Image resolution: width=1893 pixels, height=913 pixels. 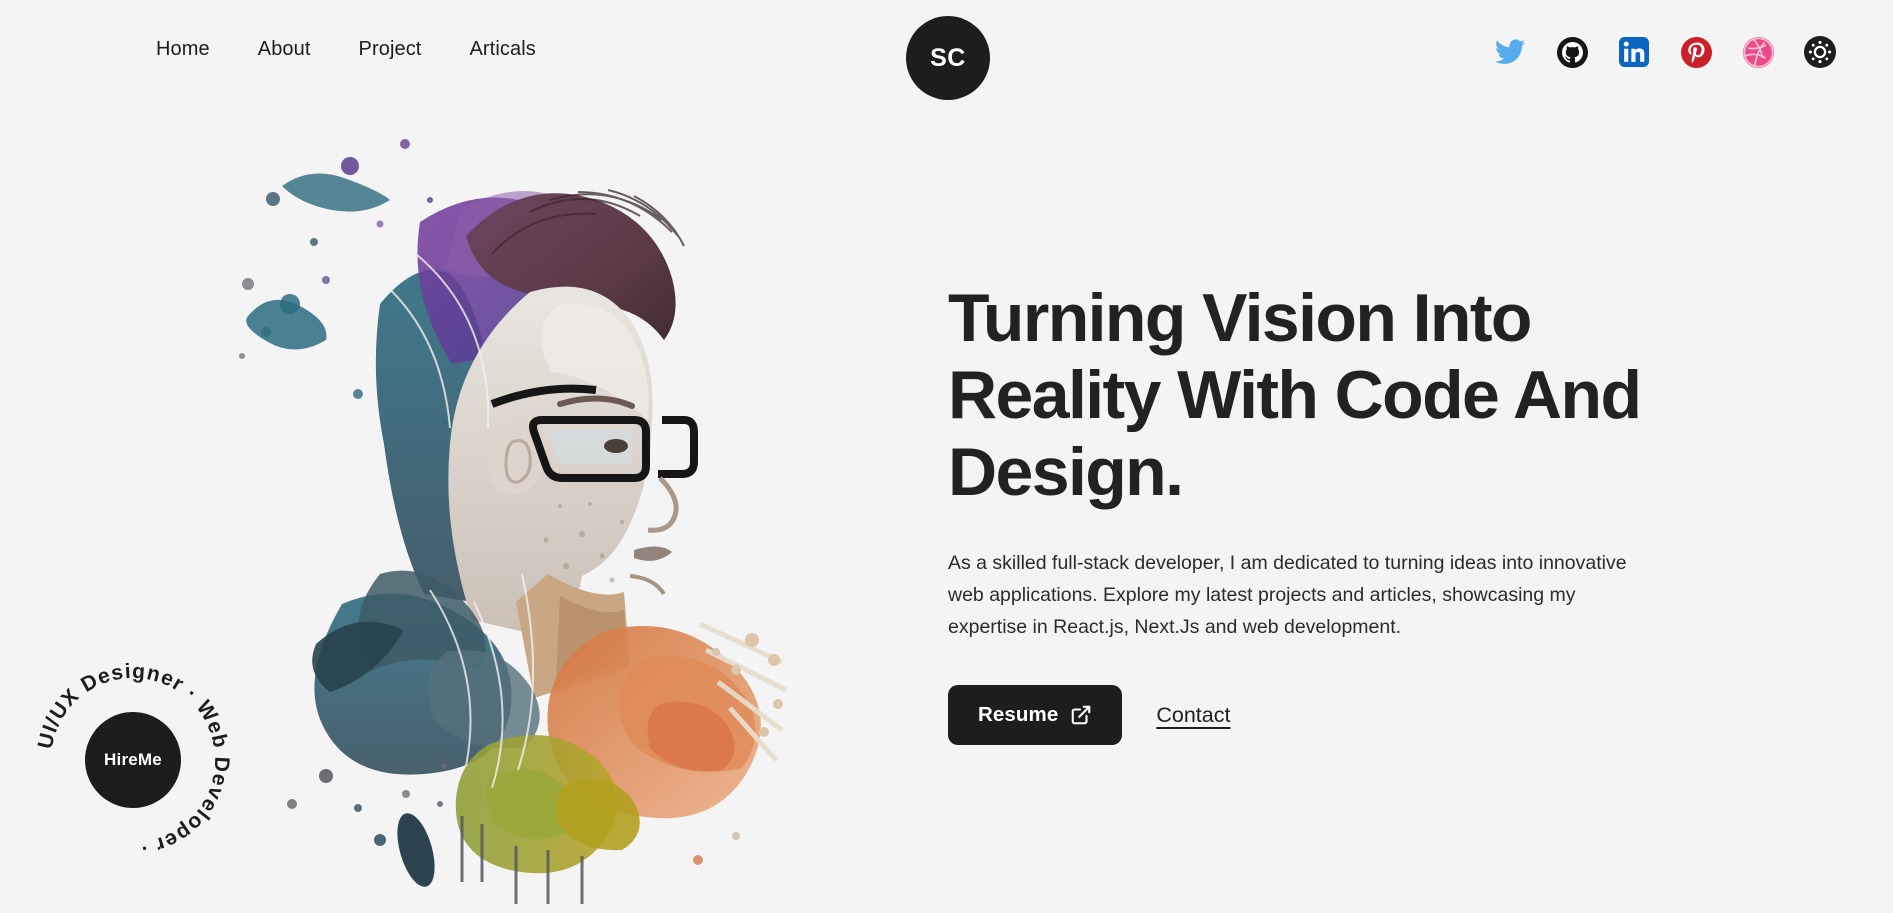 I want to click on hire-me-label: HireMe, so click(x=133, y=759).